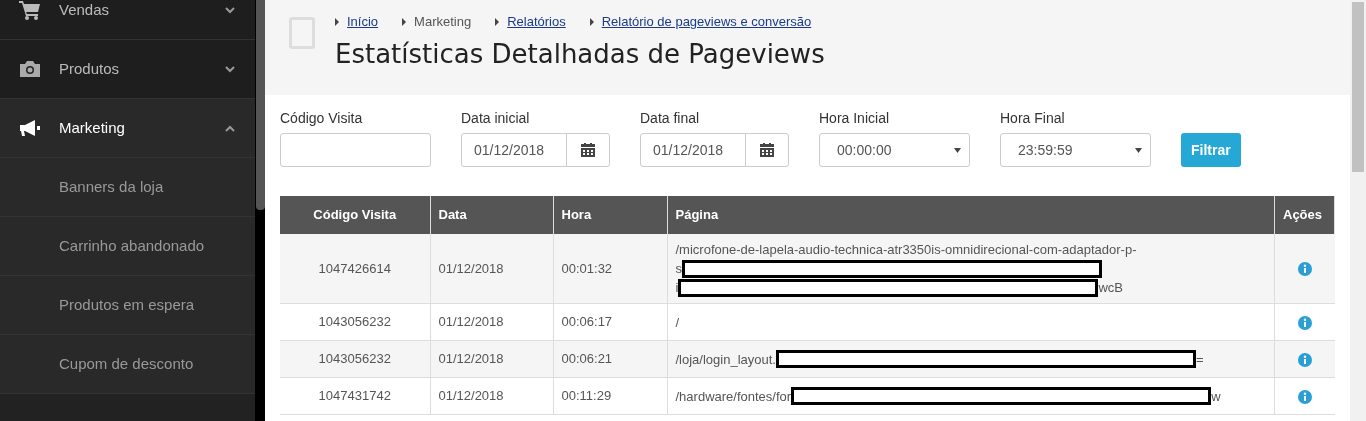  Describe the element at coordinates (677, 322) in the screenshot. I see `page-path: /` at that location.